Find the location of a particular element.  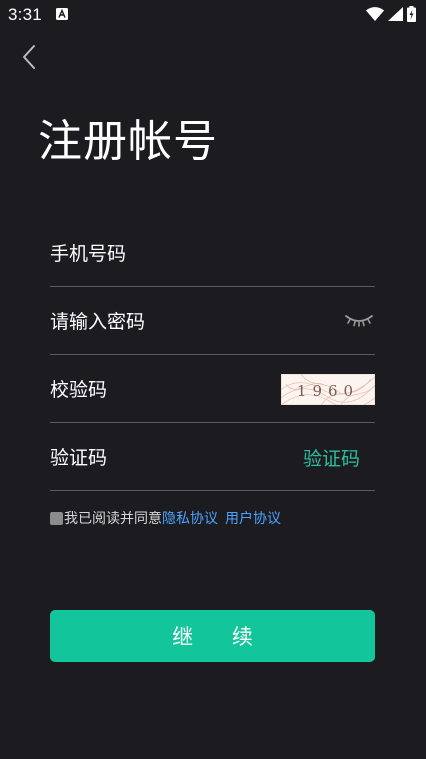

captcha-image: 1960 is located at coordinates (328, 391).